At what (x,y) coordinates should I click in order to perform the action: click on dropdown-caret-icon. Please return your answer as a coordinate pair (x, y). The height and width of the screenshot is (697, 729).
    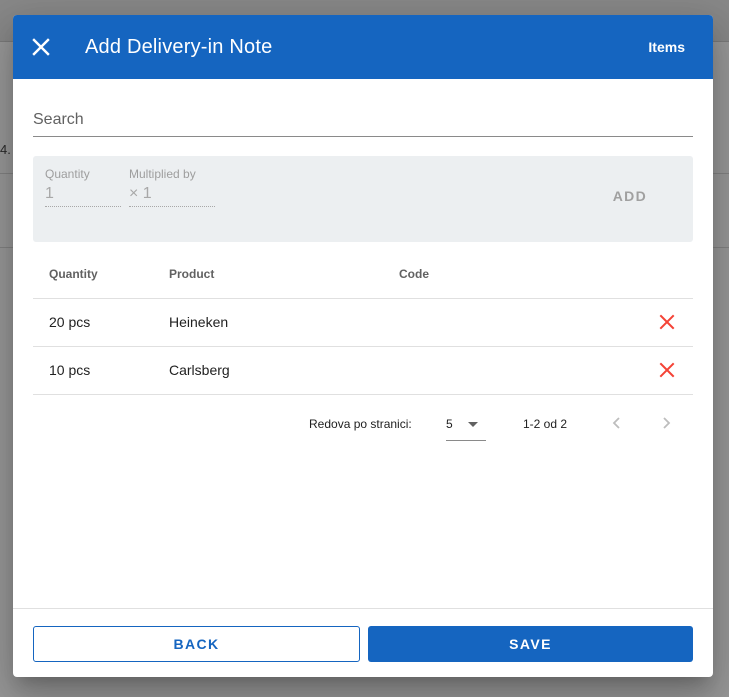
    Looking at the image, I should click on (473, 424).